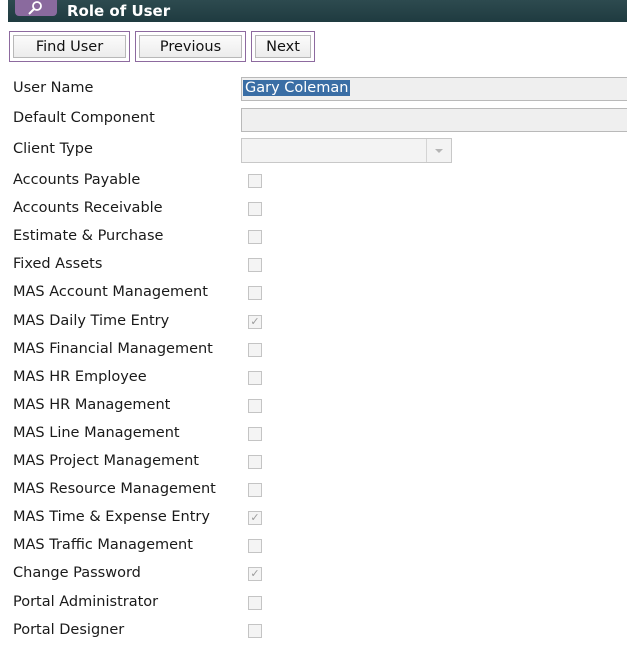 The width and height of the screenshot is (627, 646). What do you see at coordinates (313, 463) in the screenshot?
I see `role-row: MAS Project Management` at bounding box center [313, 463].